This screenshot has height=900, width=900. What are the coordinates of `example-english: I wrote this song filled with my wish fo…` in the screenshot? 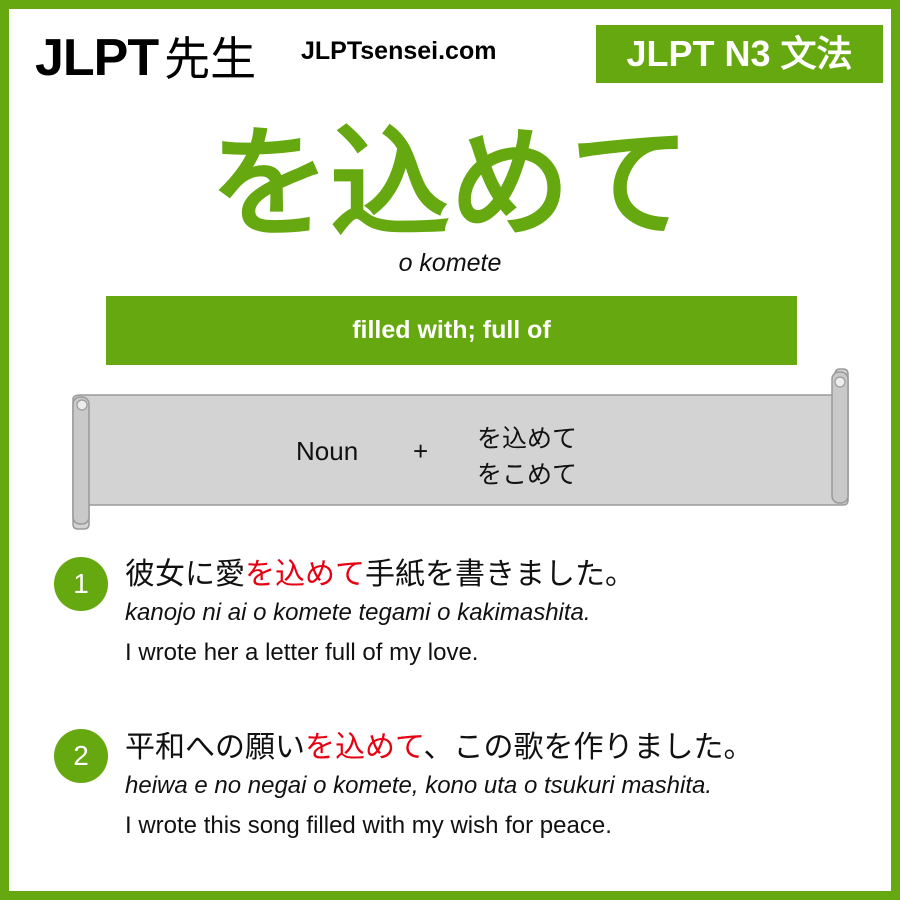 It's located at (368, 825).